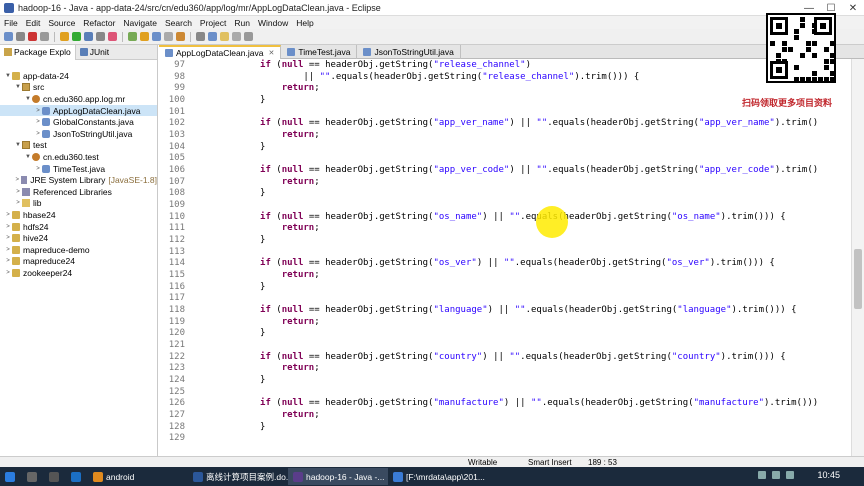 The width and height of the screenshot is (864, 486). Describe the element at coordinates (504, 89) in the screenshot. I see `code-line: 99 return;` at that location.